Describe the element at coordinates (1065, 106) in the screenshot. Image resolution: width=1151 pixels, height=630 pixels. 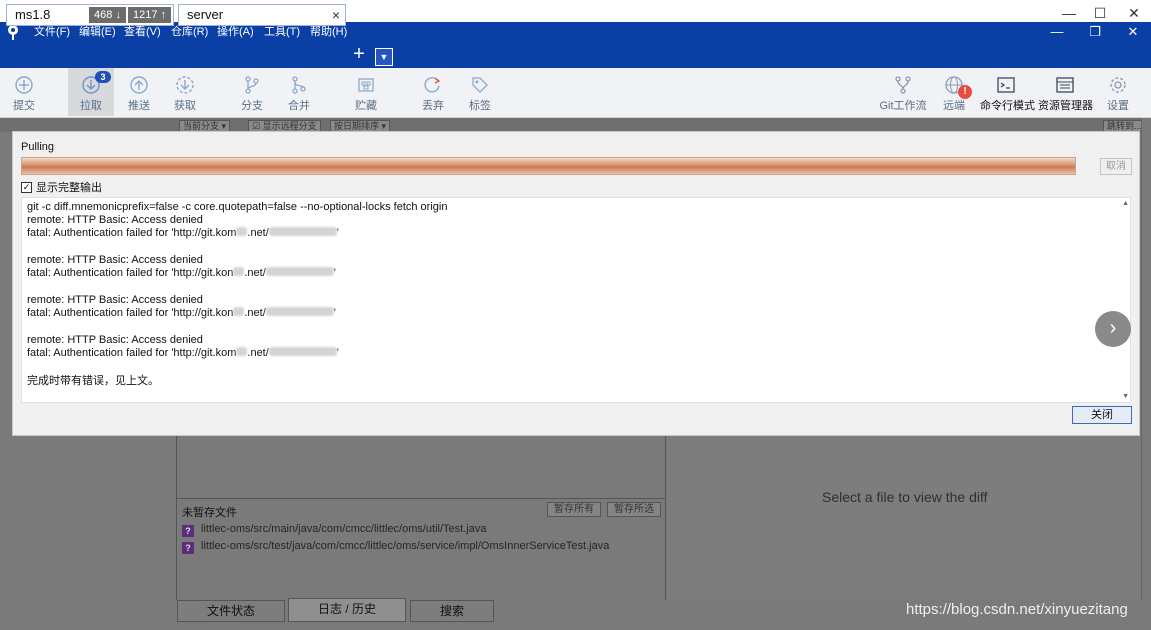
I see `explorer-label: 资源管理器` at that location.